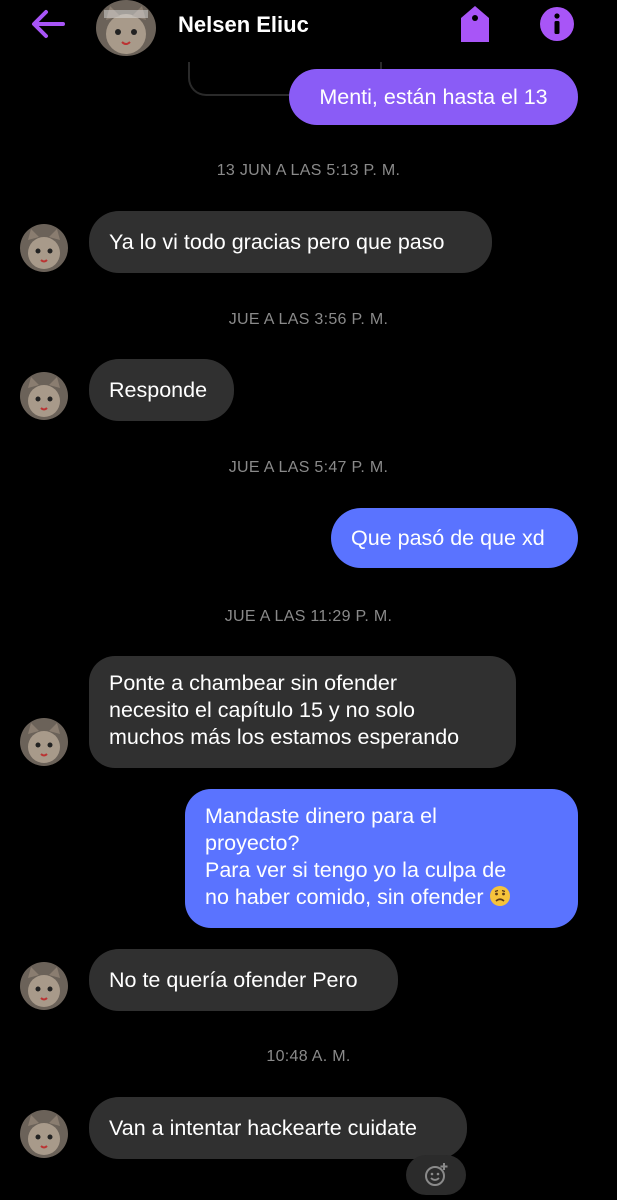 This screenshot has width=617, height=1200. I want to click on timestamp: 10:48 A. M., so click(308, 1056).